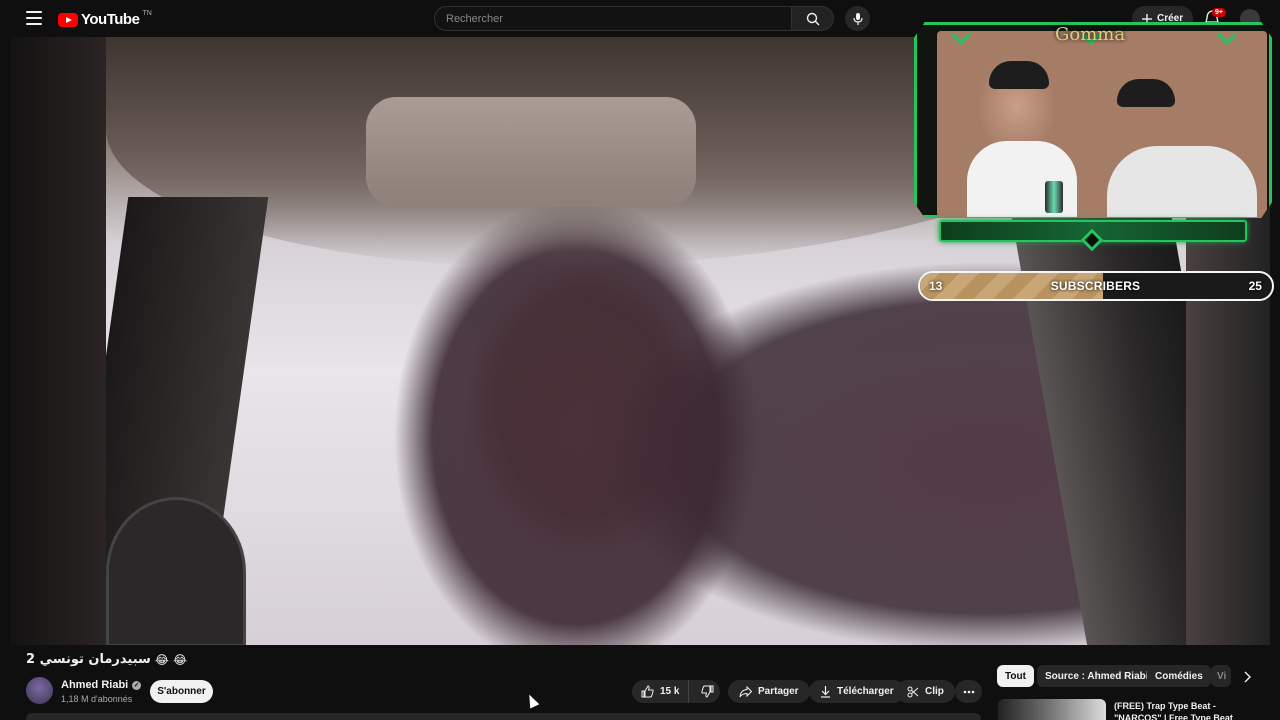 This screenshot has height=720, width=1280. I want to click on chip-comedies: Comédies, so click(1179, 676).